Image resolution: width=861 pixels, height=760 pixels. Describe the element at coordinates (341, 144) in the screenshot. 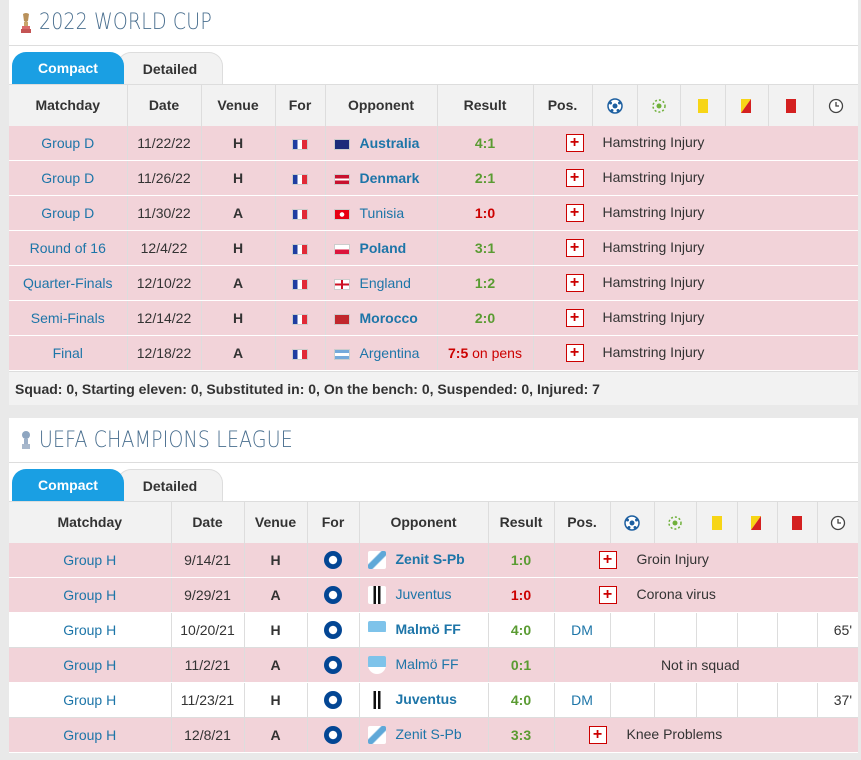

I see `australia-flag-icon` at that location.